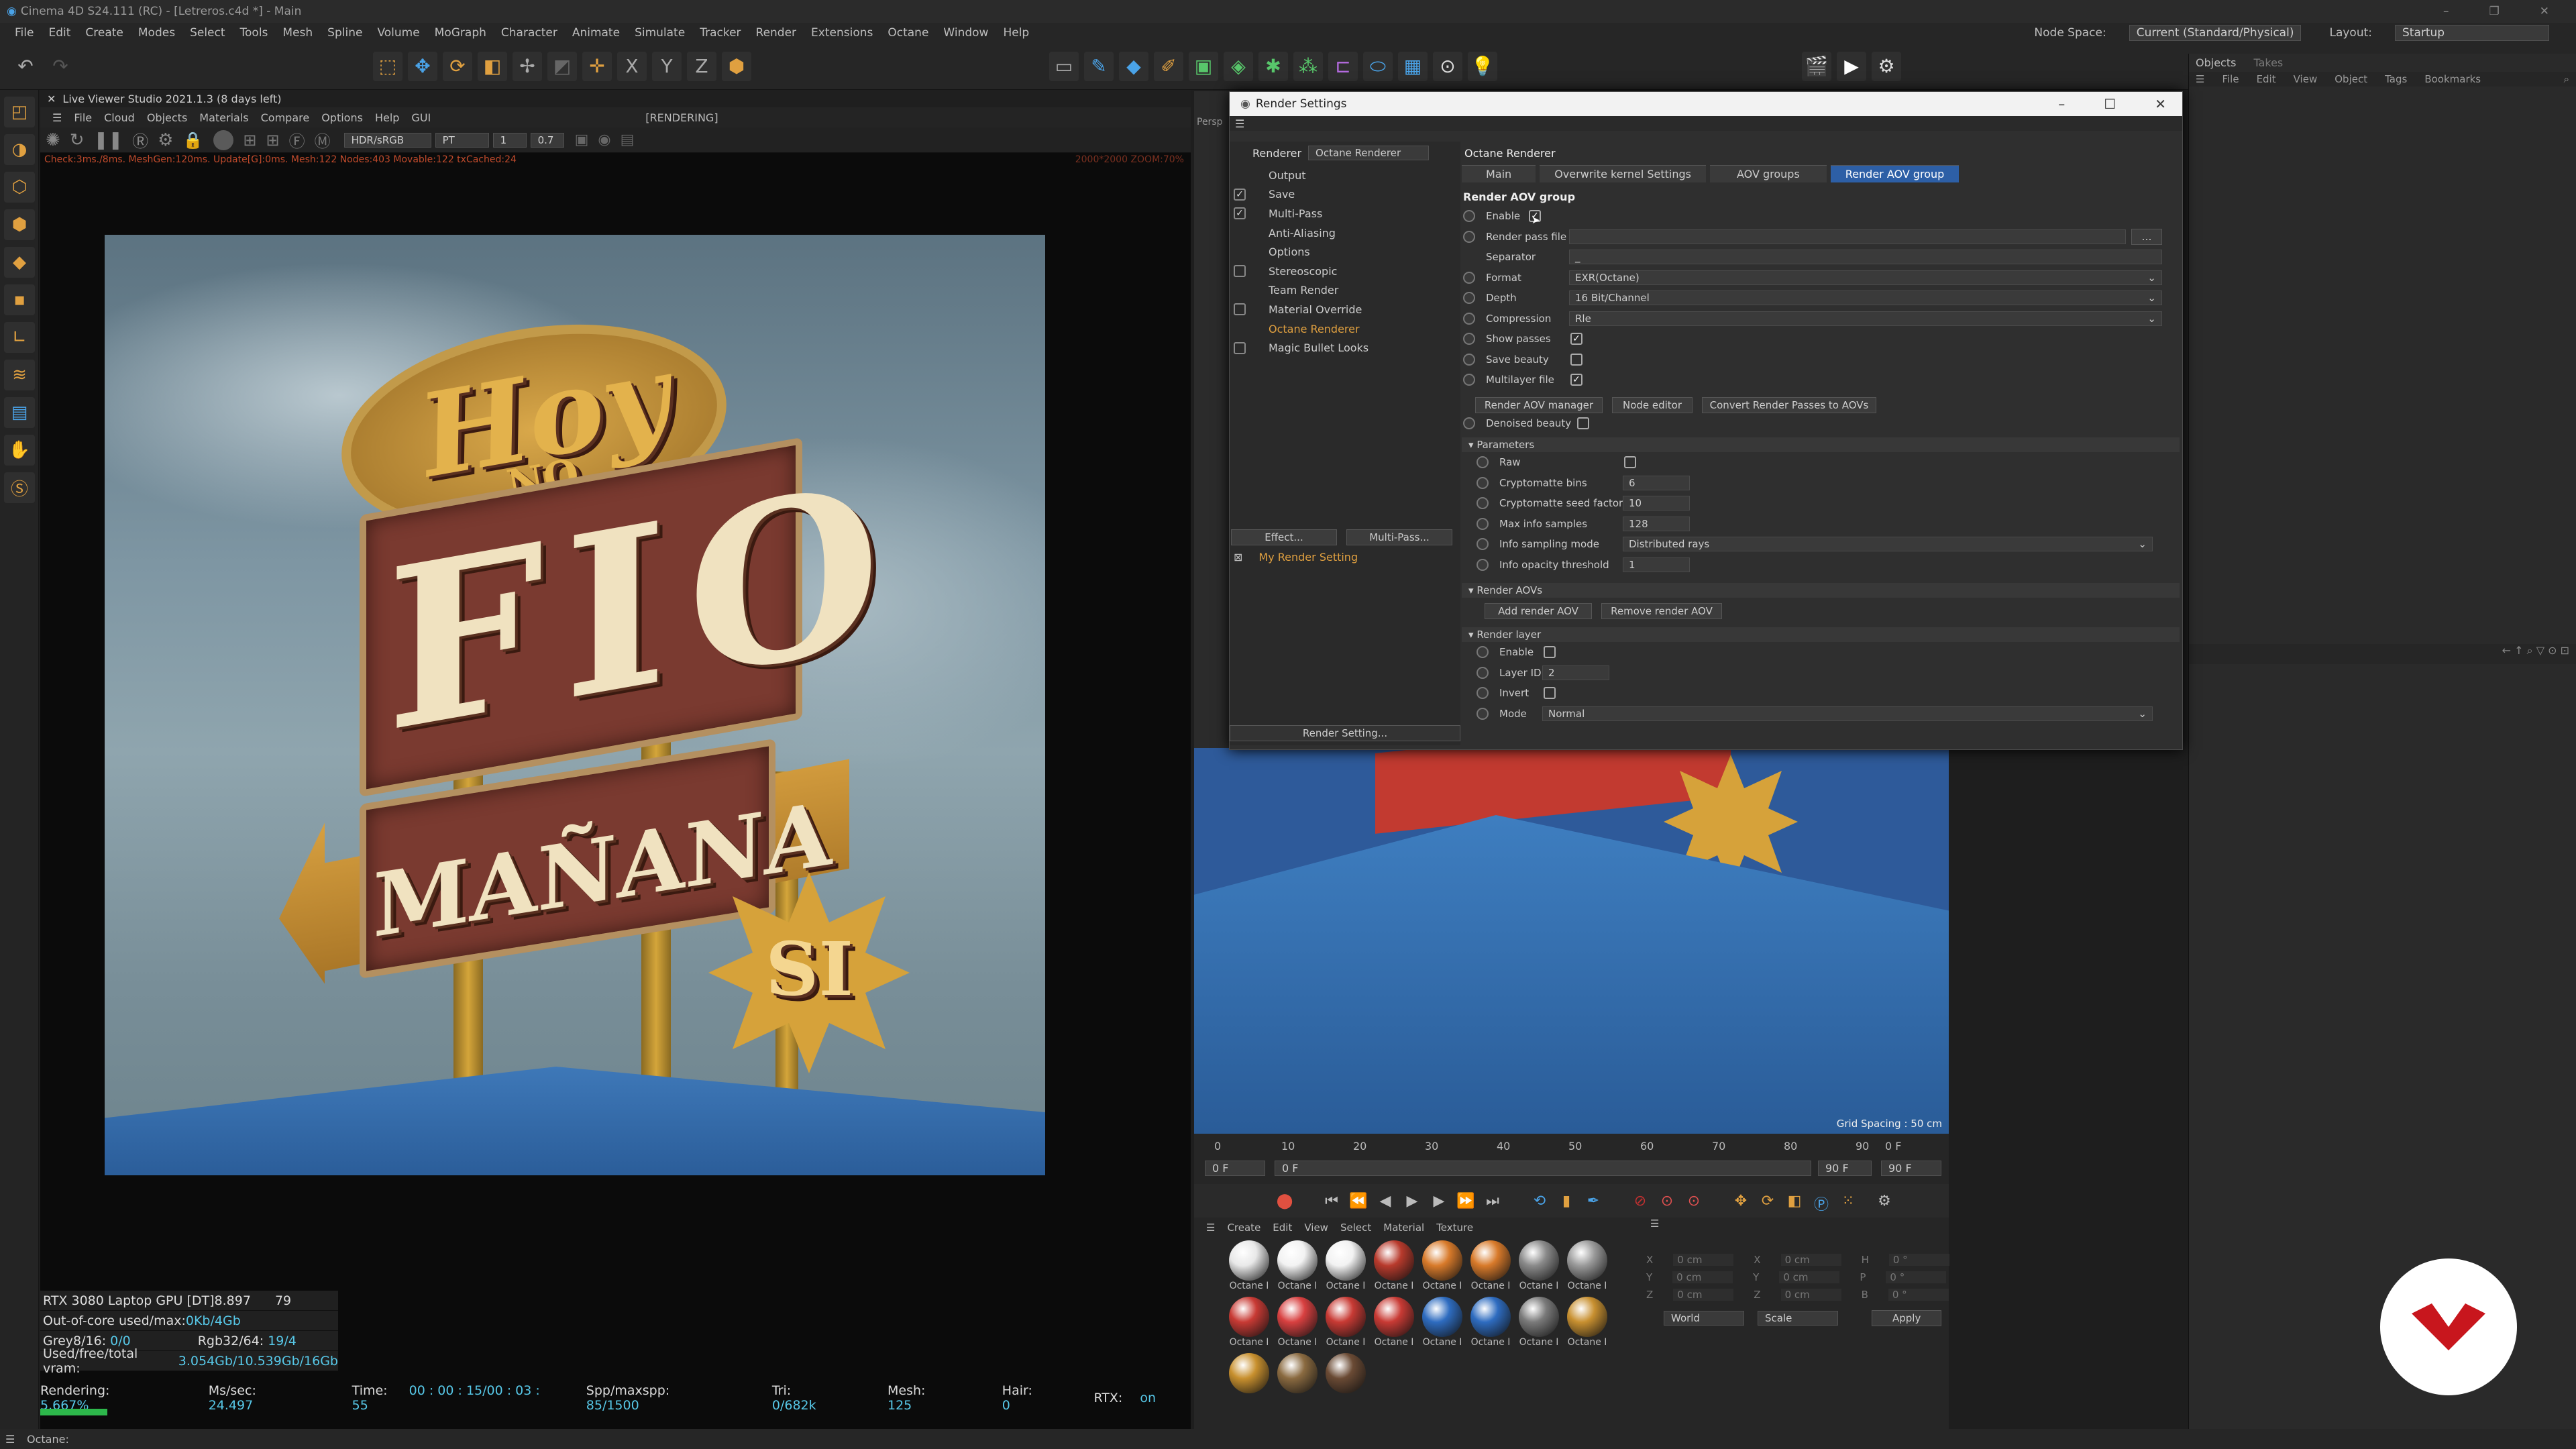 The width and height of the screenshot is (2576, 1449). What do you see at coordinates (1345, 233) in the screenshot?
I see `tree-item: Anti-Aliasing` at bounding box center [1345, 233].